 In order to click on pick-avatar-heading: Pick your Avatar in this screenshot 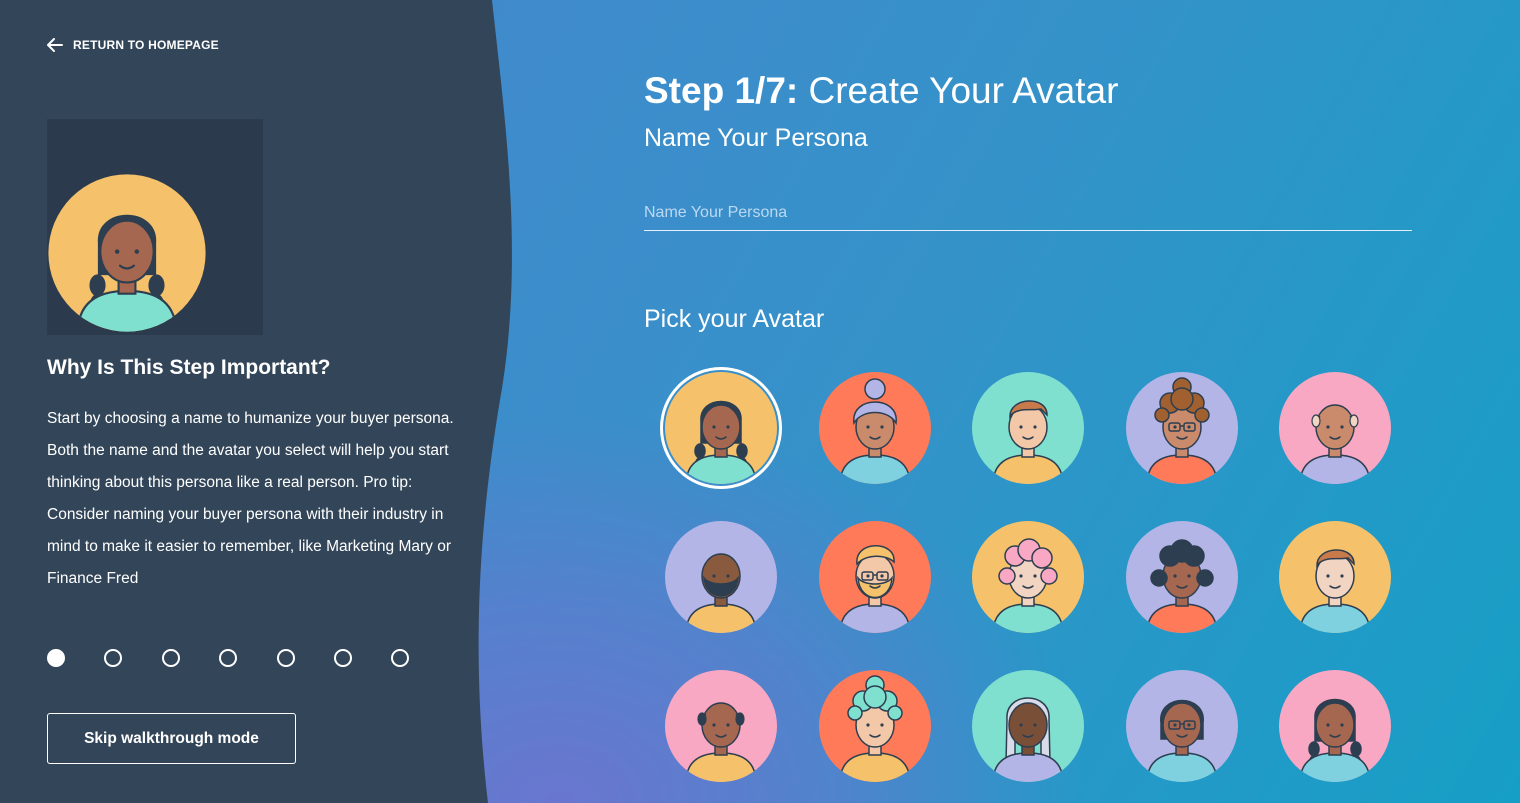, I will do `click(734, 319)`.